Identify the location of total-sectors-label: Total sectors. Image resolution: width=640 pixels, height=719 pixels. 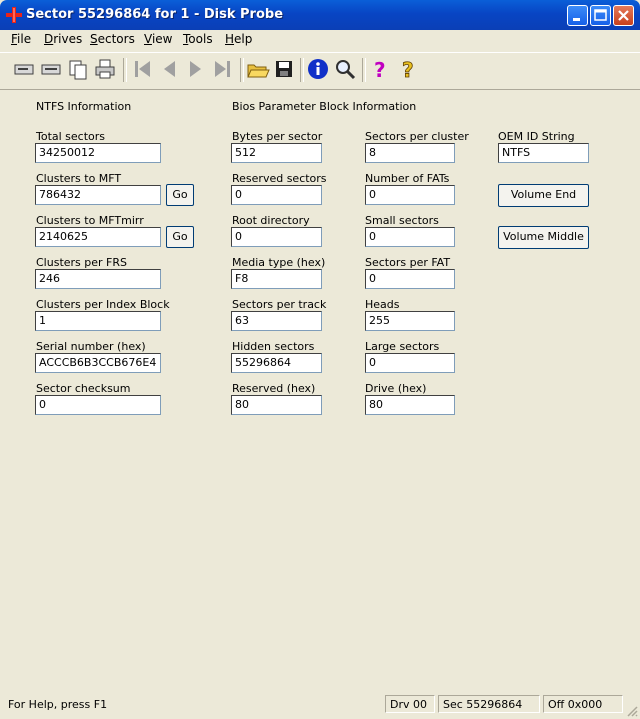
(71, 136).